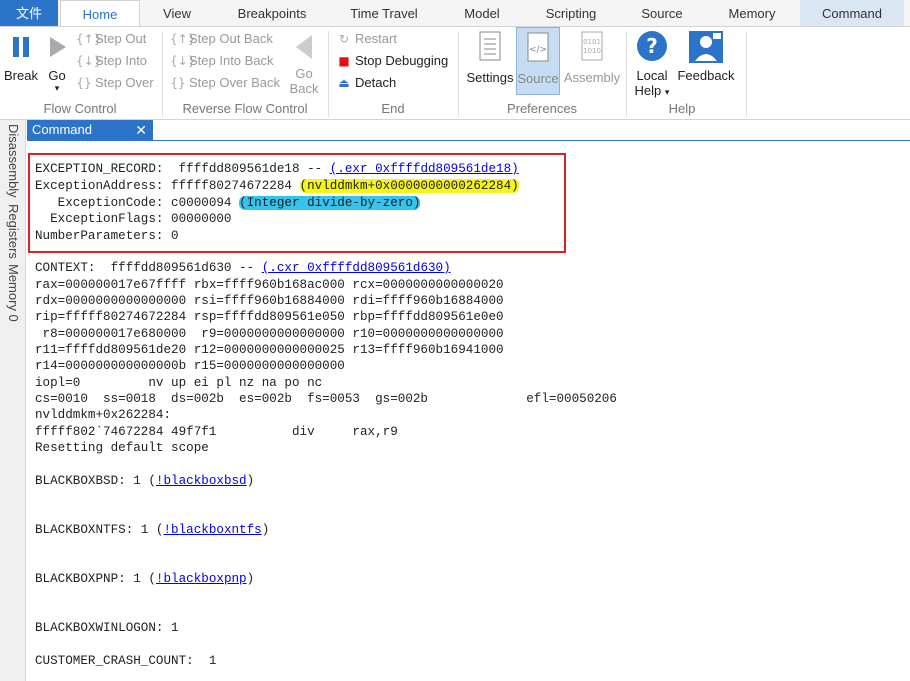 Image resolution: width=910 pixels, height=681 pixels. I want to click on assembly-button: 0101 1010 Assembly, so click(592, 57).